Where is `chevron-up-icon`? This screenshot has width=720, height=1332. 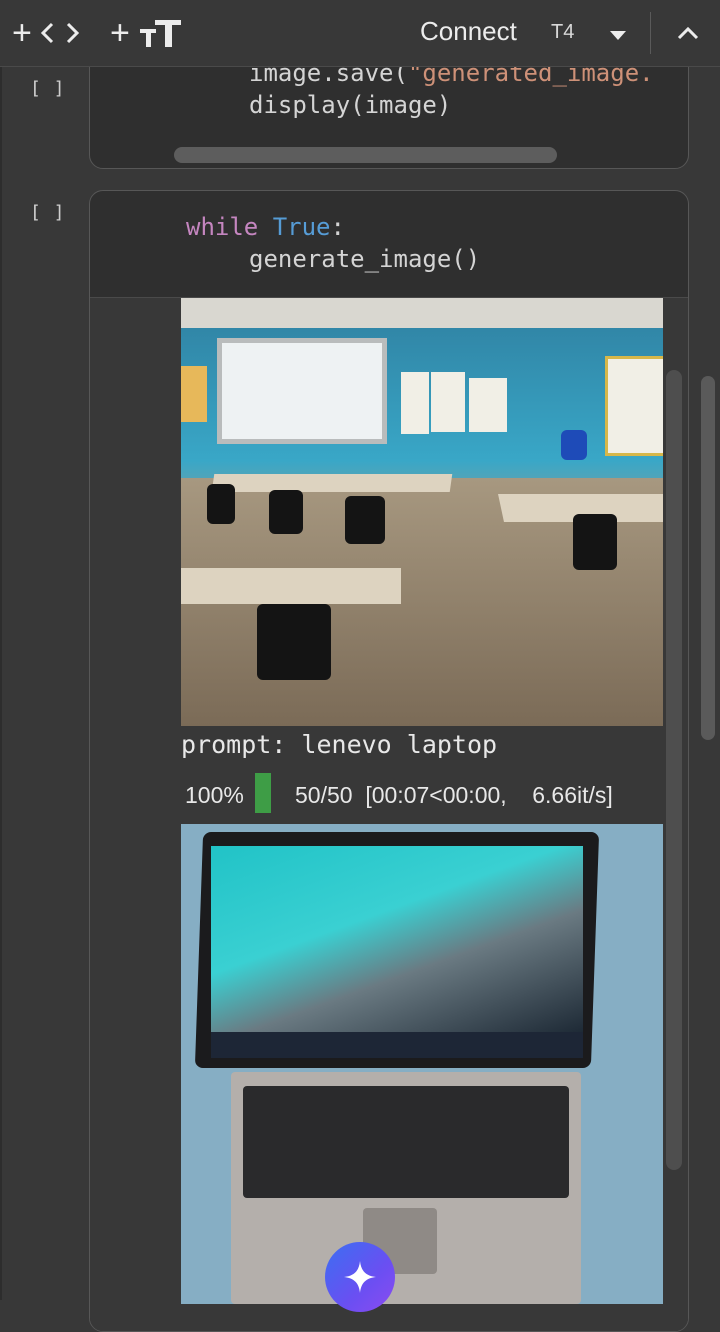
chevron-up-icon is located at coordinates (688, 33).